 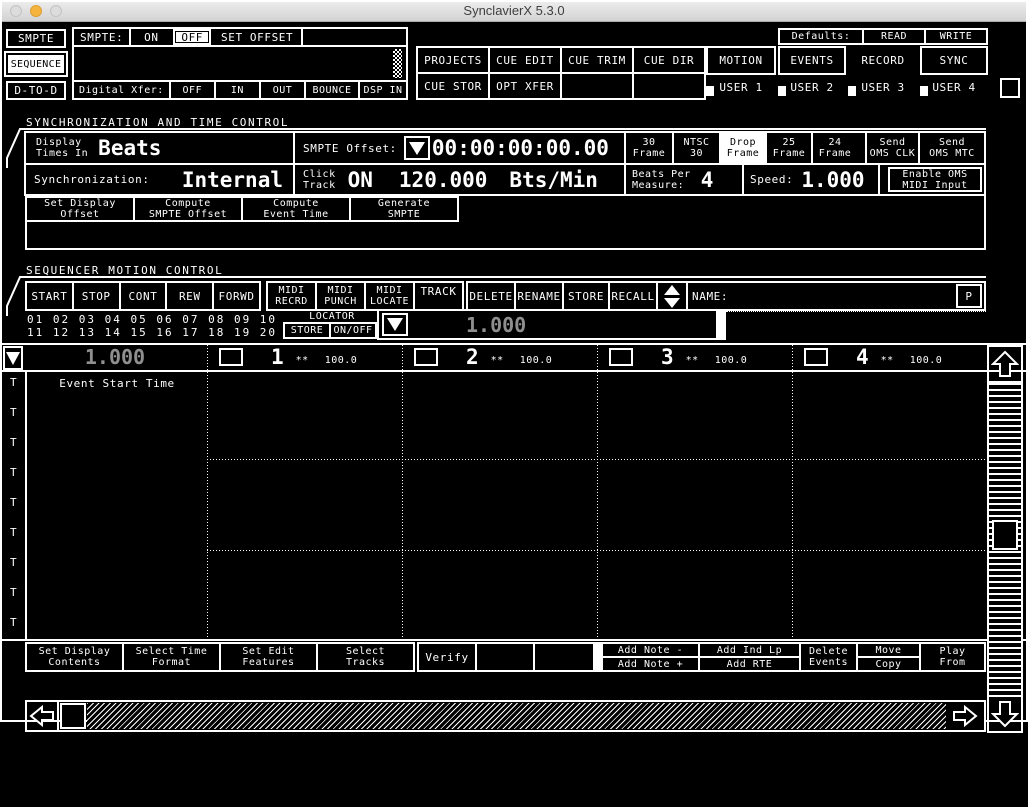 I want to click on smpte-on-button: ON, so click(x=151, y=37).